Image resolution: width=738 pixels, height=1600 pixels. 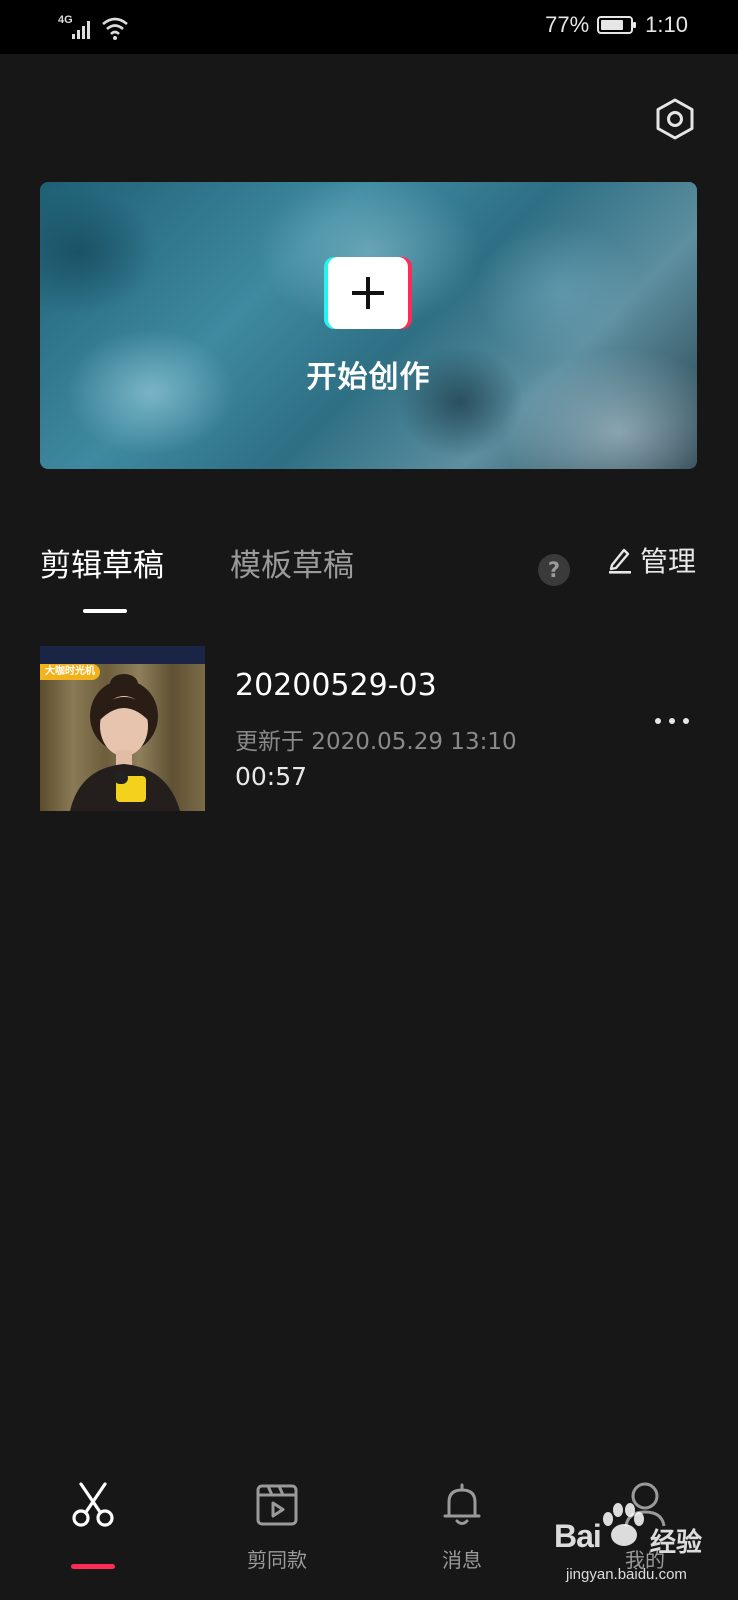 I want to click on watermark-url: jingyan.baidu.com, so click(x=626, y=1574).